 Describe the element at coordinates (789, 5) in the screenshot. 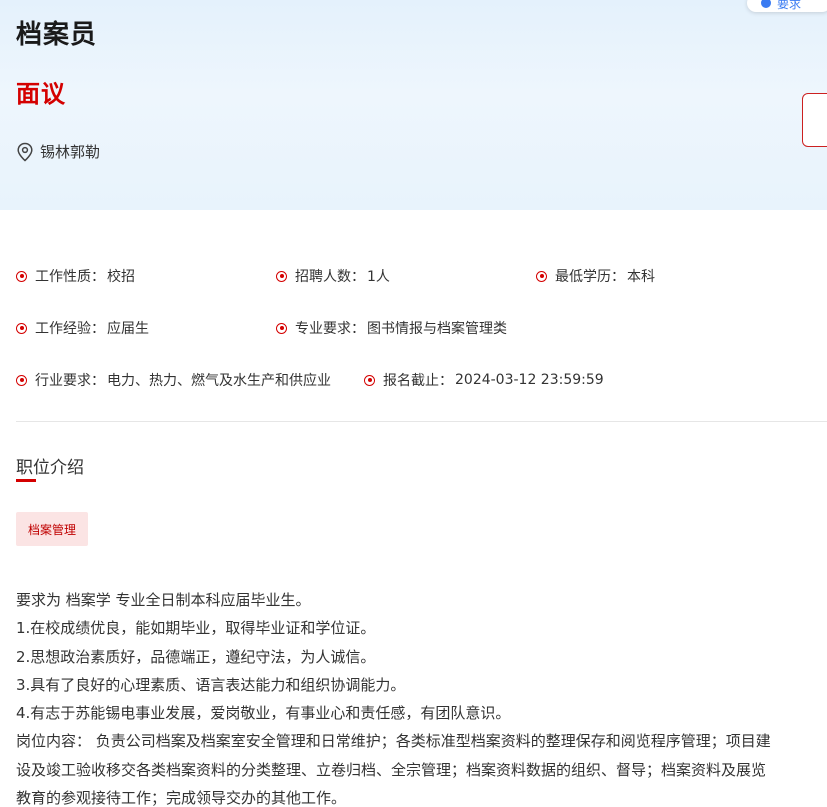

I see `top-right-chip-label: 要求` at that location.